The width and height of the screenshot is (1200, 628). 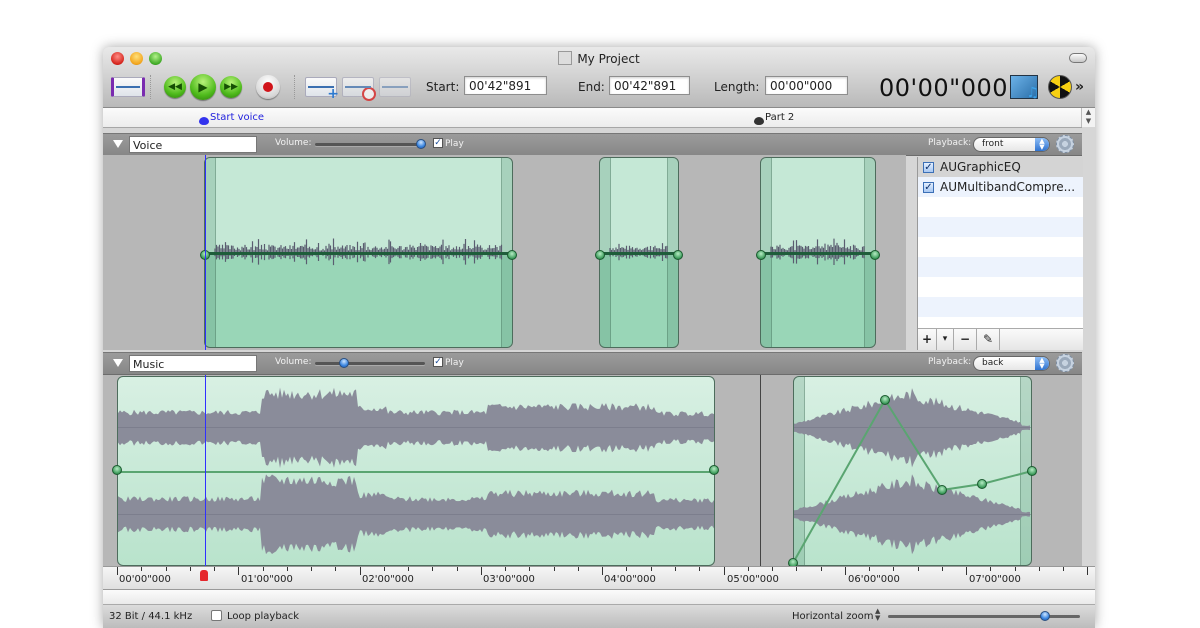 I want to click on add-audio-icon: +, so click(x=322, y=89).